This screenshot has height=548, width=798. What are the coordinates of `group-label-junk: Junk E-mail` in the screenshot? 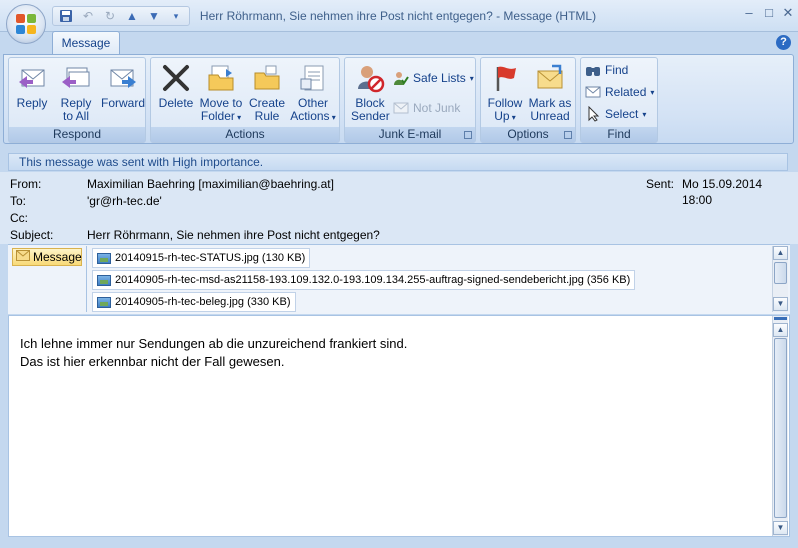 It's located at (410, 134).